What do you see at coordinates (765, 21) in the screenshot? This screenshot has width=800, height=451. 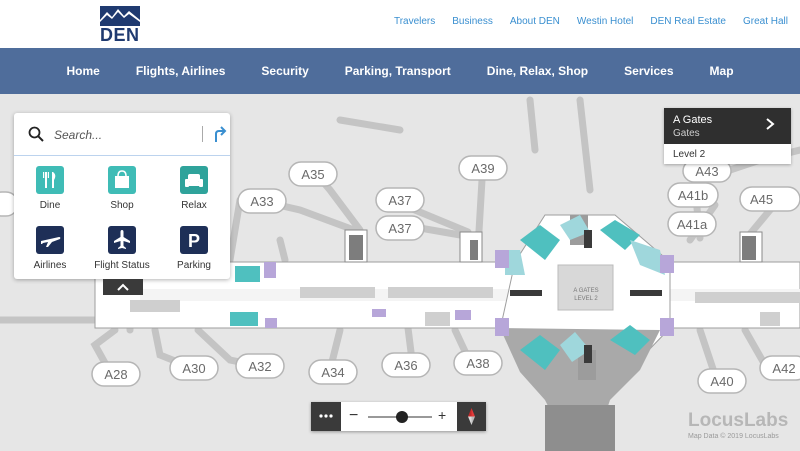 I see `toplink-great-hall: Great Hall` at bounding box center [765, 21].